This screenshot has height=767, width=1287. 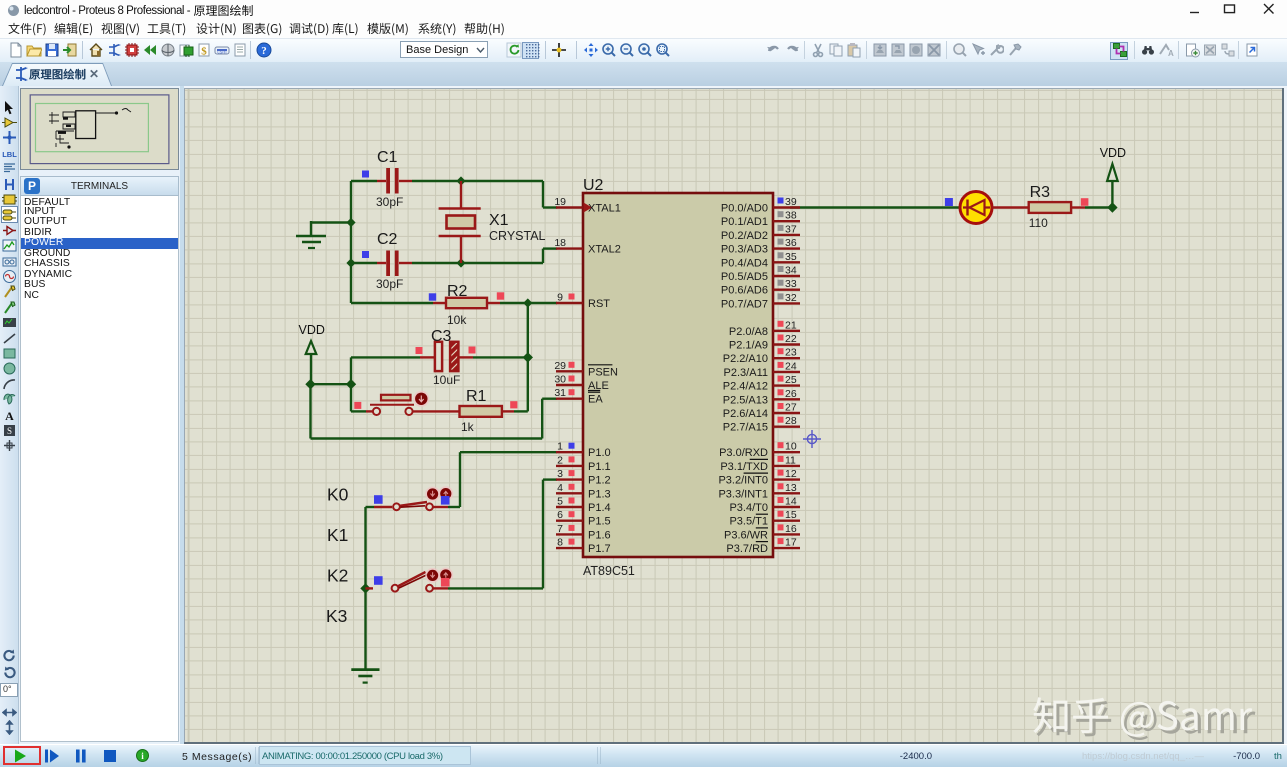 What do you see at coordinates (791, 325) in the screenshot?
I see `svg-text: 21` at bounding box center [791, 325].